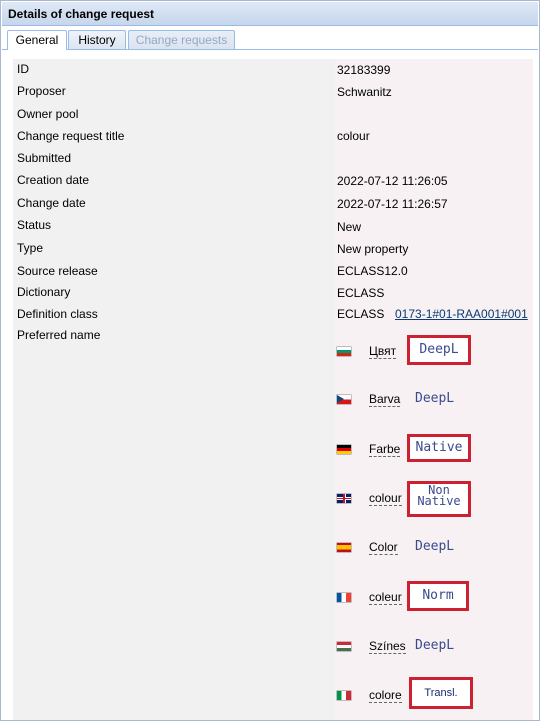 This screenshot has width=540, height=721. What do you see at coordinates (270, 38) in the screenshot?
I see `tab-strip: General History Change requests` at bounding box center [270, 38].